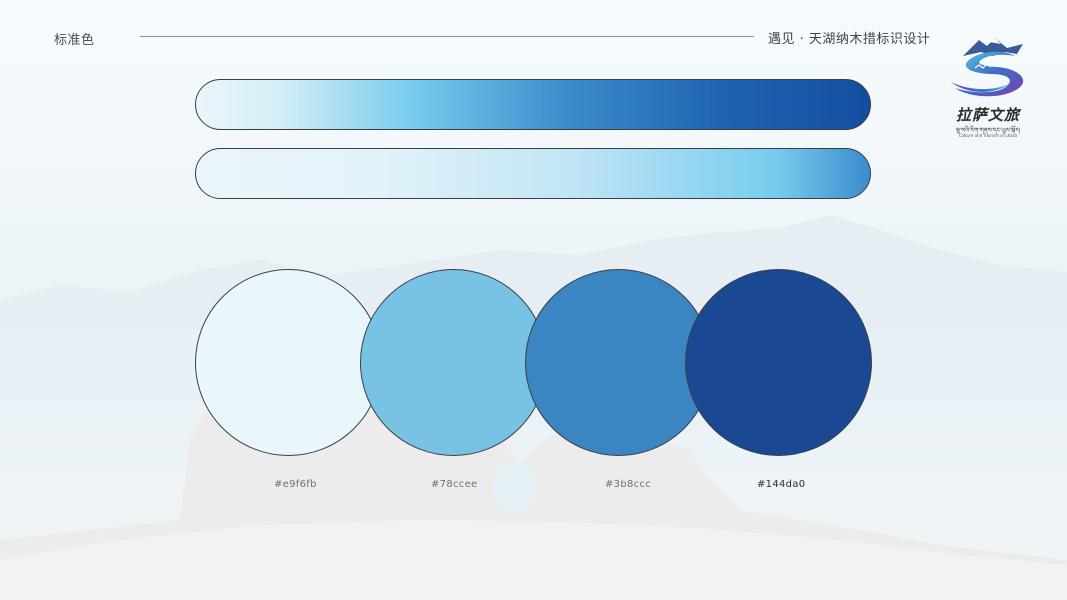 This screenshot has height=600, width=1067. I want to click on lhasa-s-mountain-logo-icon, so click(987, 67).